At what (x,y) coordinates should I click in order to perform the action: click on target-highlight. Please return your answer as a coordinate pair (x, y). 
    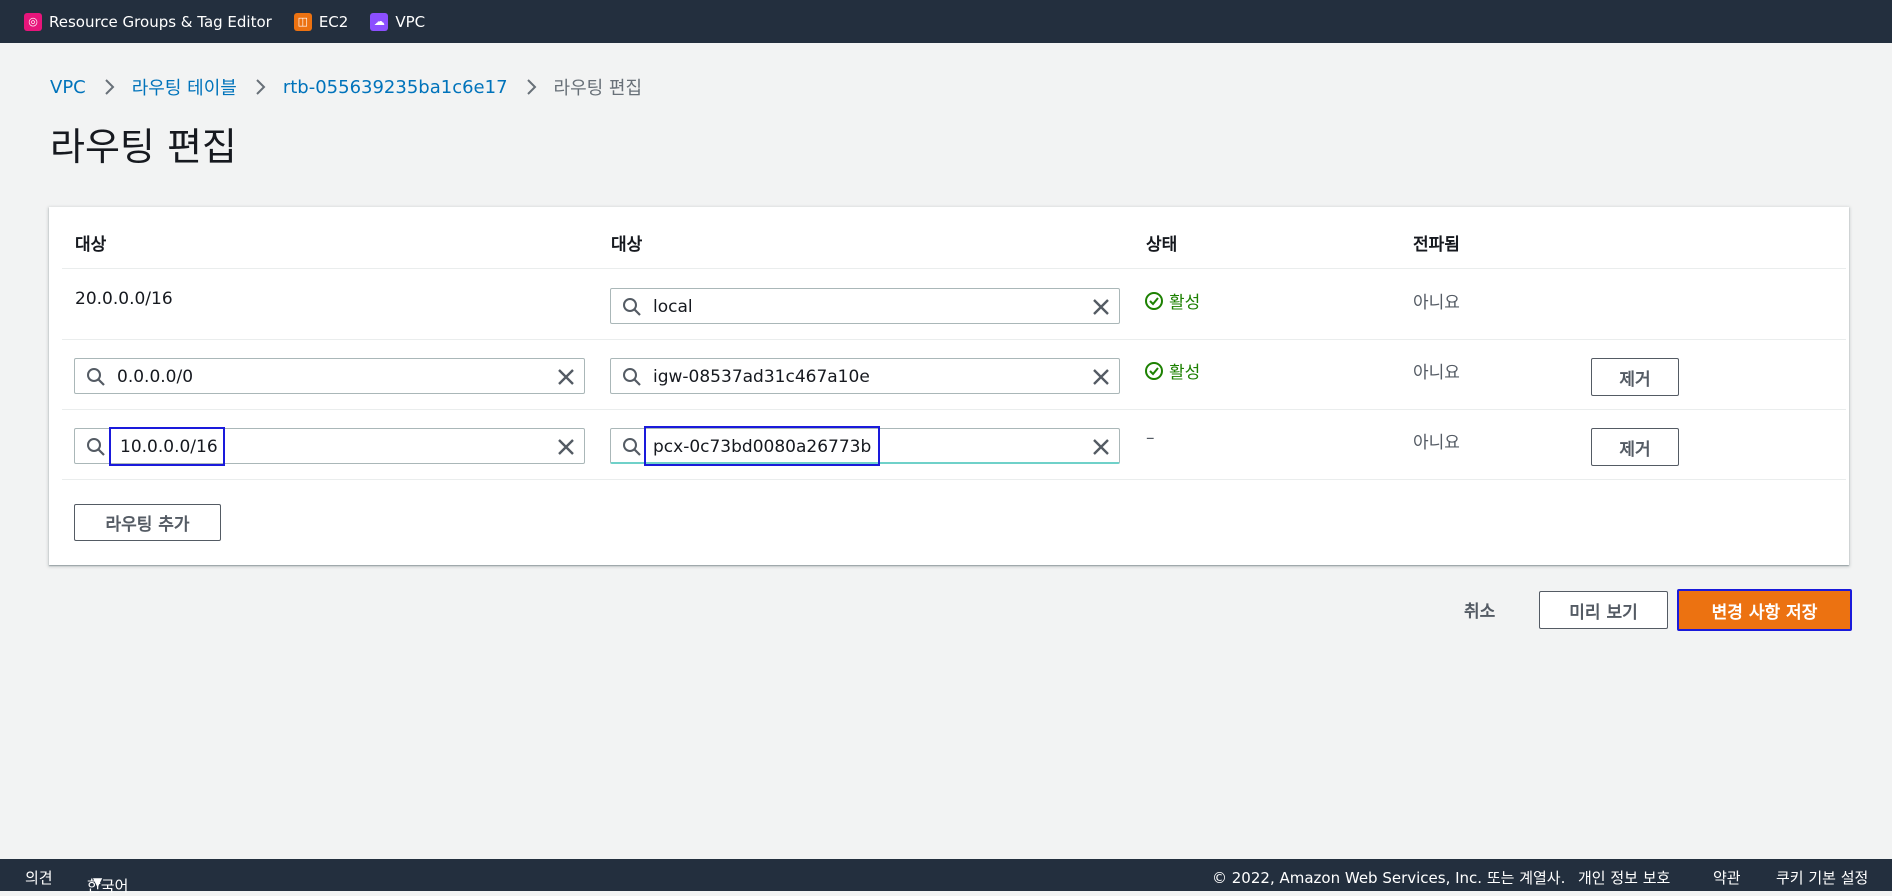
    Looking at the image, I should click on (762, 446).